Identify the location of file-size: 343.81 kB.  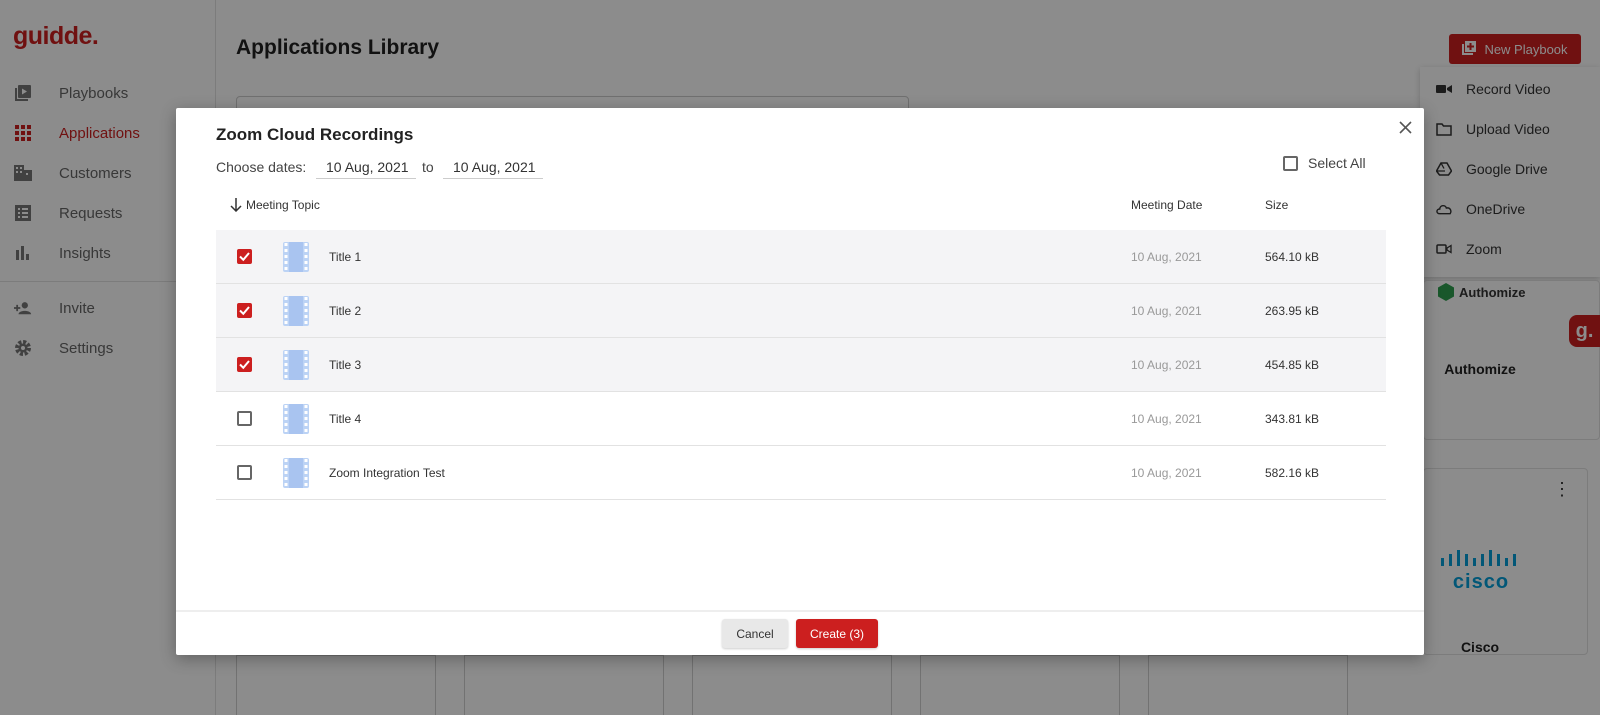
(1292, 418).